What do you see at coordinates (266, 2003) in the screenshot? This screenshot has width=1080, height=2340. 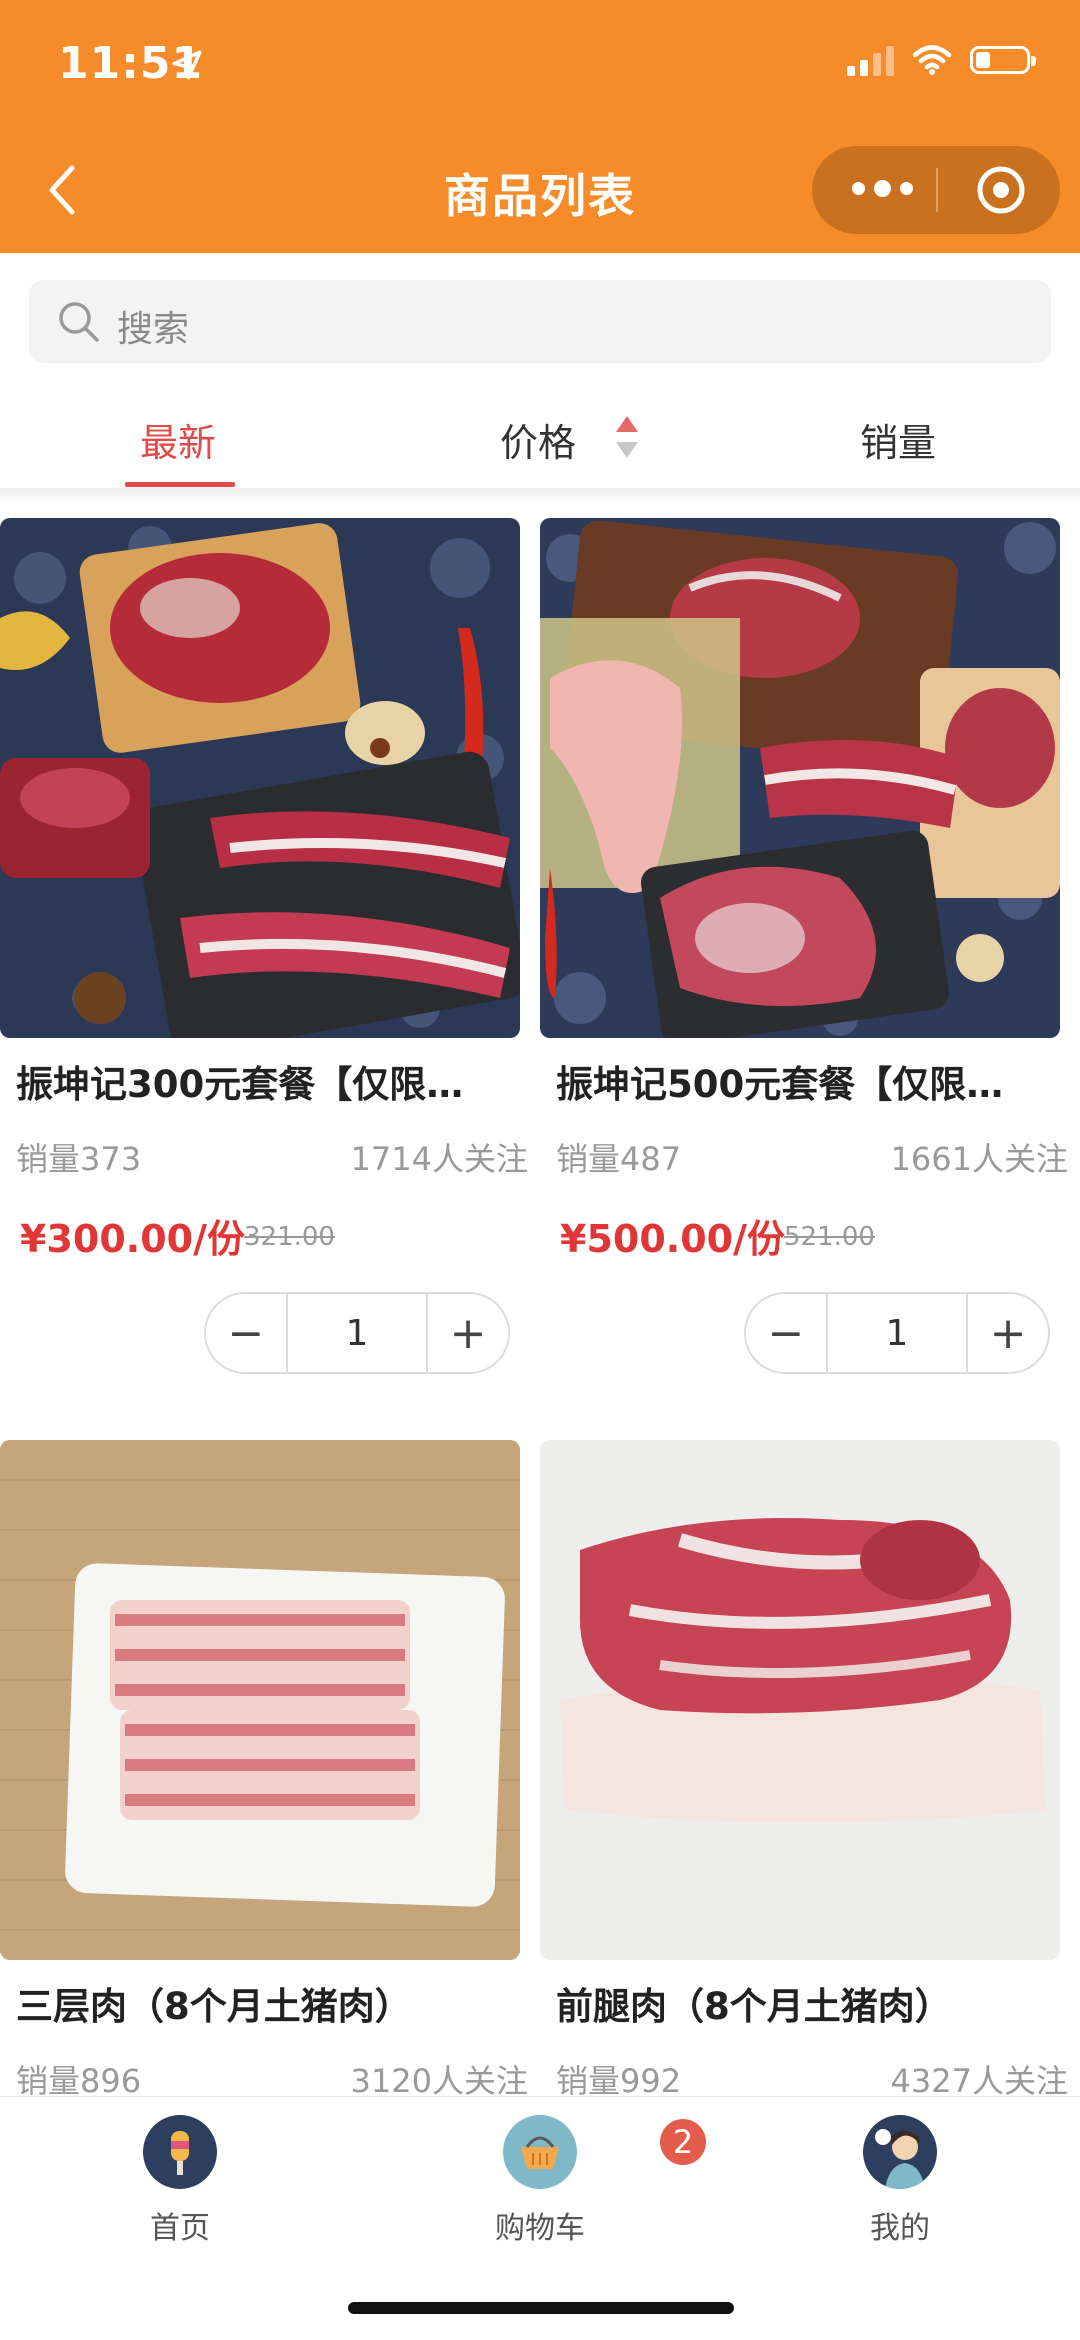 I see `product-name: 三层肉（8个月土猪肉）` at bounding box center [266, 2003].